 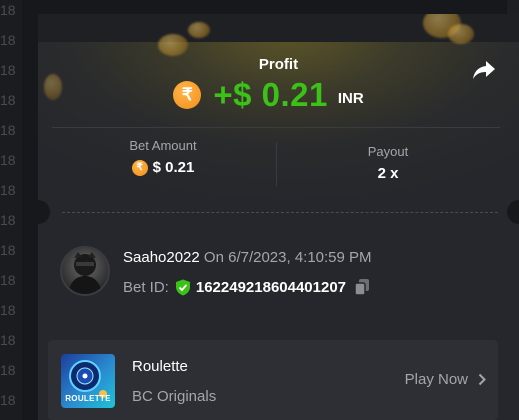 I want to click on bet-id-value: 162249218604401207, so click(x=271, y=287).